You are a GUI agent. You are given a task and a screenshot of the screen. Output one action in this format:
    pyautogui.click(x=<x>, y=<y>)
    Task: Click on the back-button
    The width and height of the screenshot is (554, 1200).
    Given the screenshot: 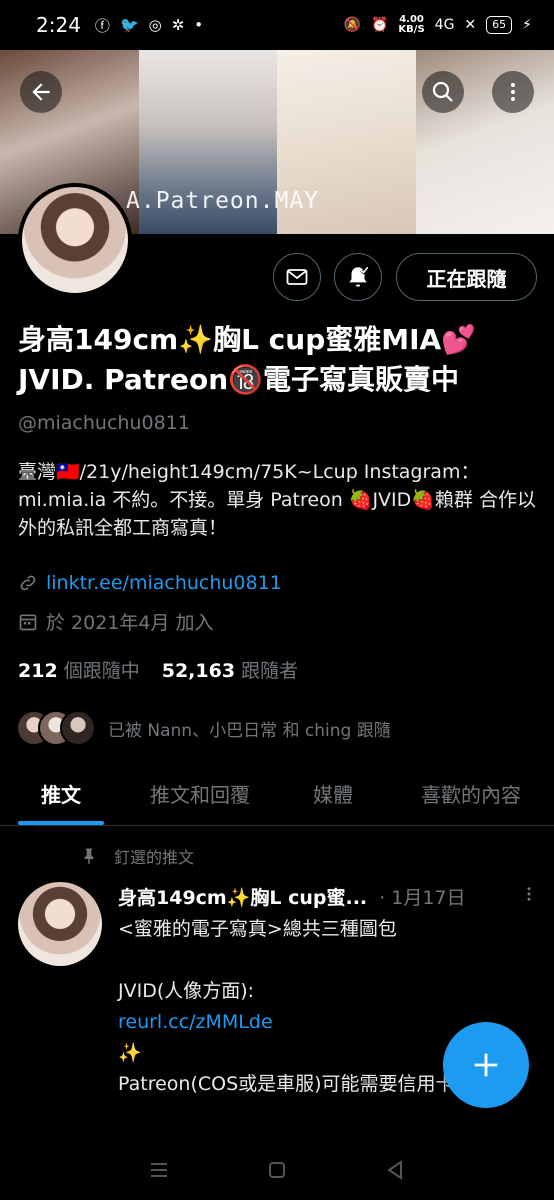 What is the action you would take?
    pyautogui.click(x=41, y=92)
    